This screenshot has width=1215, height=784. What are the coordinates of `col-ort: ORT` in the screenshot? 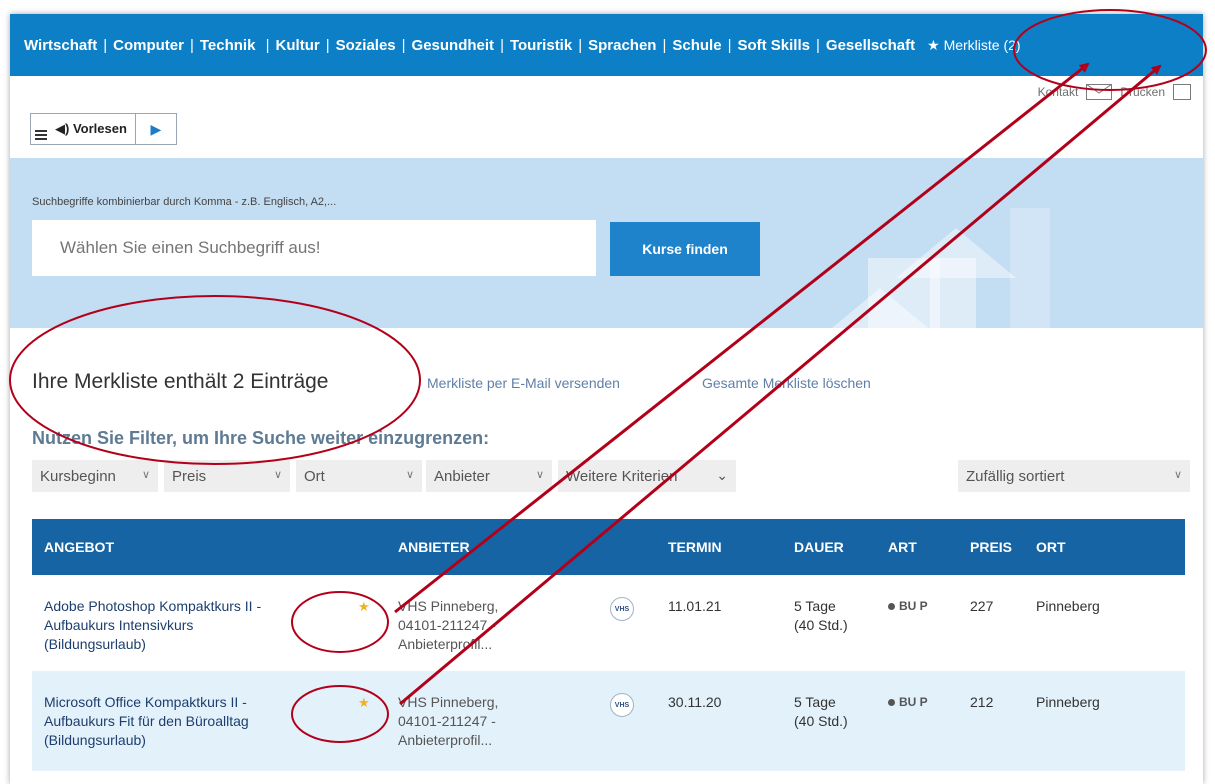 It's located at (1051, 547).